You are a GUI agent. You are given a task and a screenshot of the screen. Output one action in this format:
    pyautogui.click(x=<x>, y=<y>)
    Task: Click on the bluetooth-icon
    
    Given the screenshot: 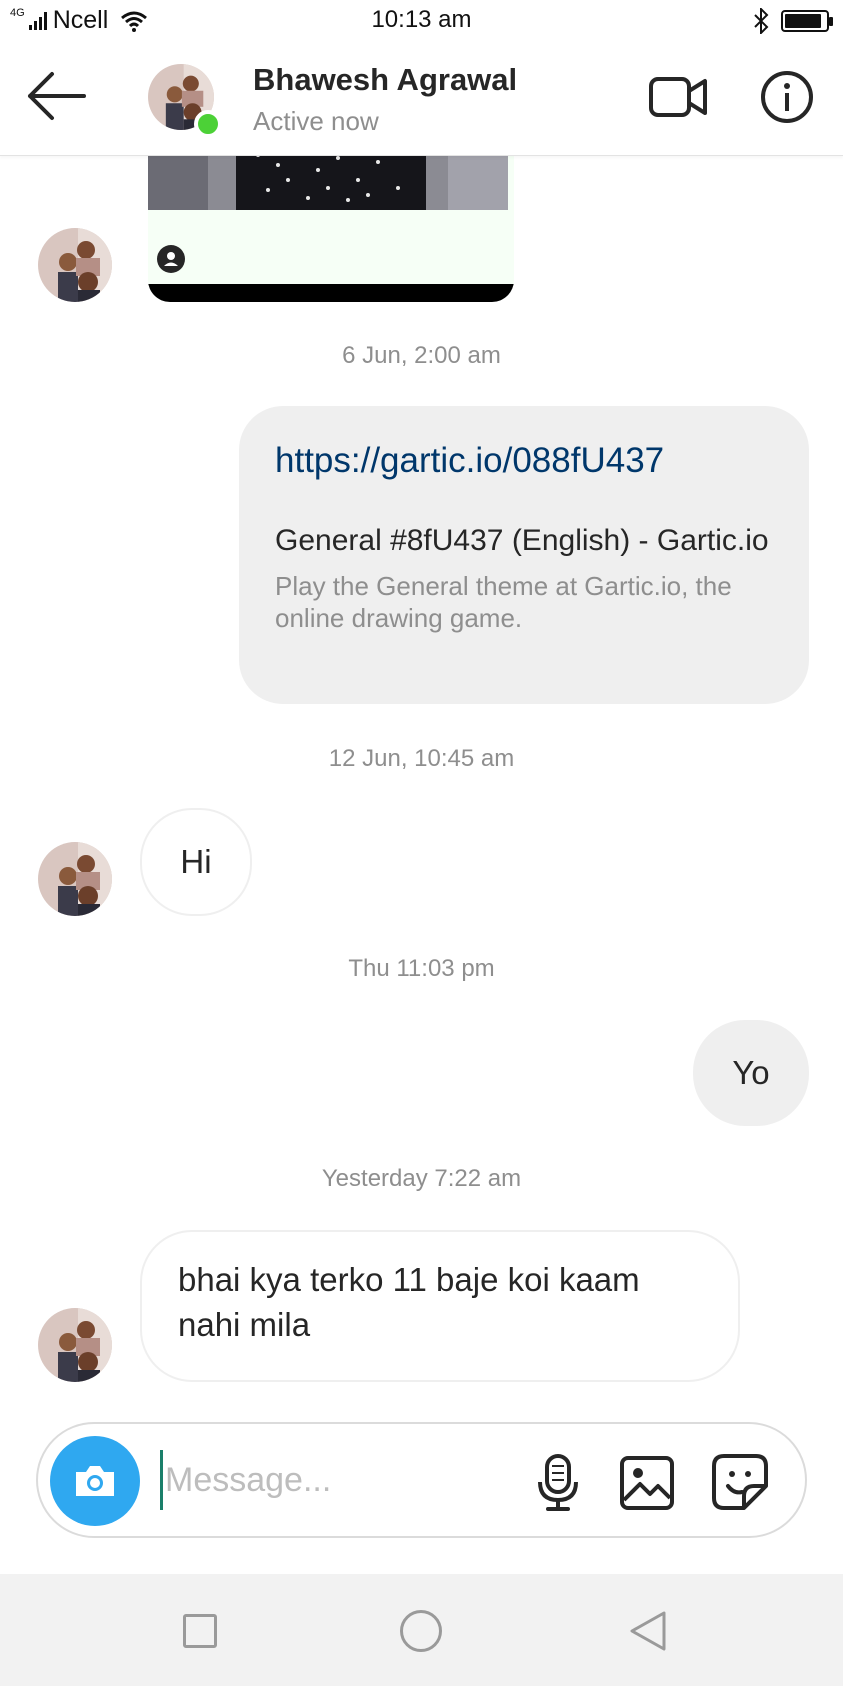 What is the action you would take?
    pyautogui.click(x=761, y=21)
    